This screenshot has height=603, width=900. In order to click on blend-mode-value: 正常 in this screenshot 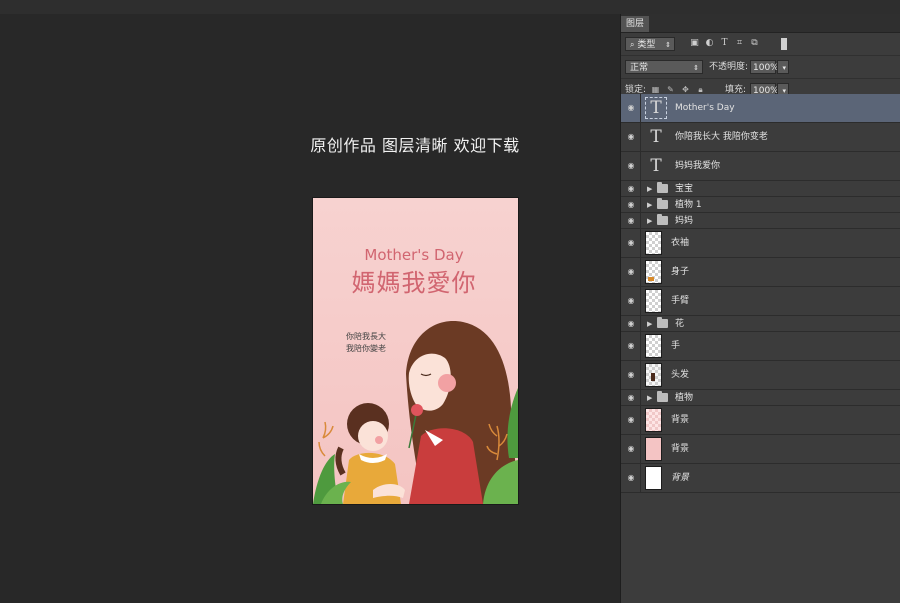, I will do `click(639, 68)`.